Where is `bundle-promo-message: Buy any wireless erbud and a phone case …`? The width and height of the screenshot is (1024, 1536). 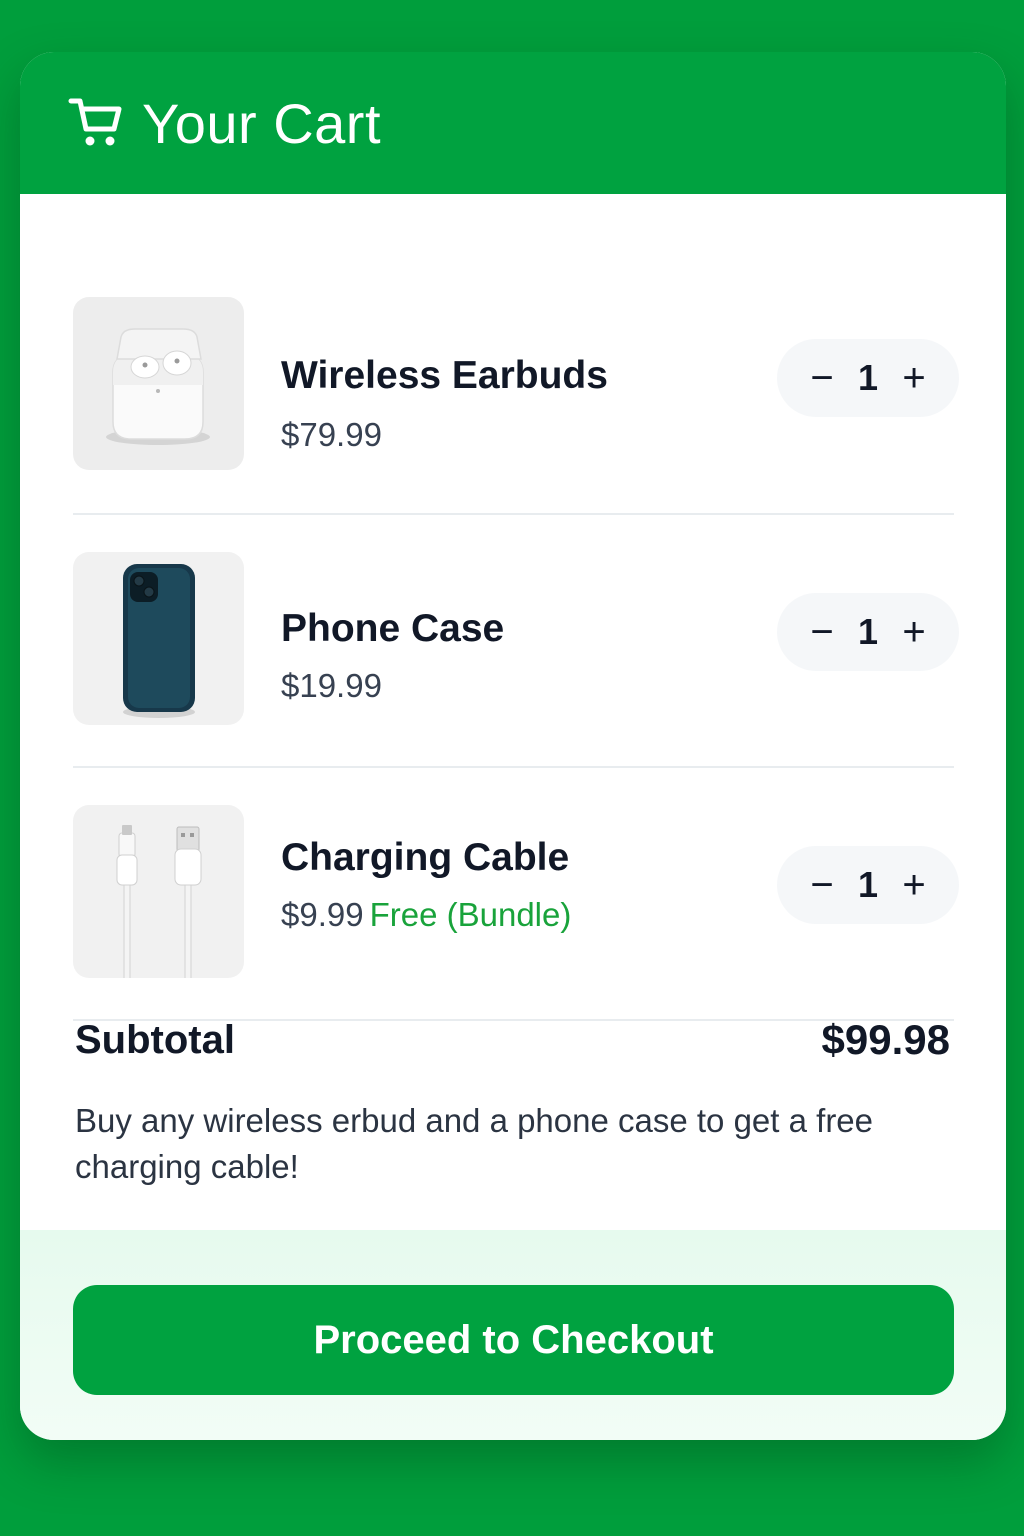
bundle-promo-message: Buy any wireless erbud and a phone case … is located at coordinates (474, 1143).